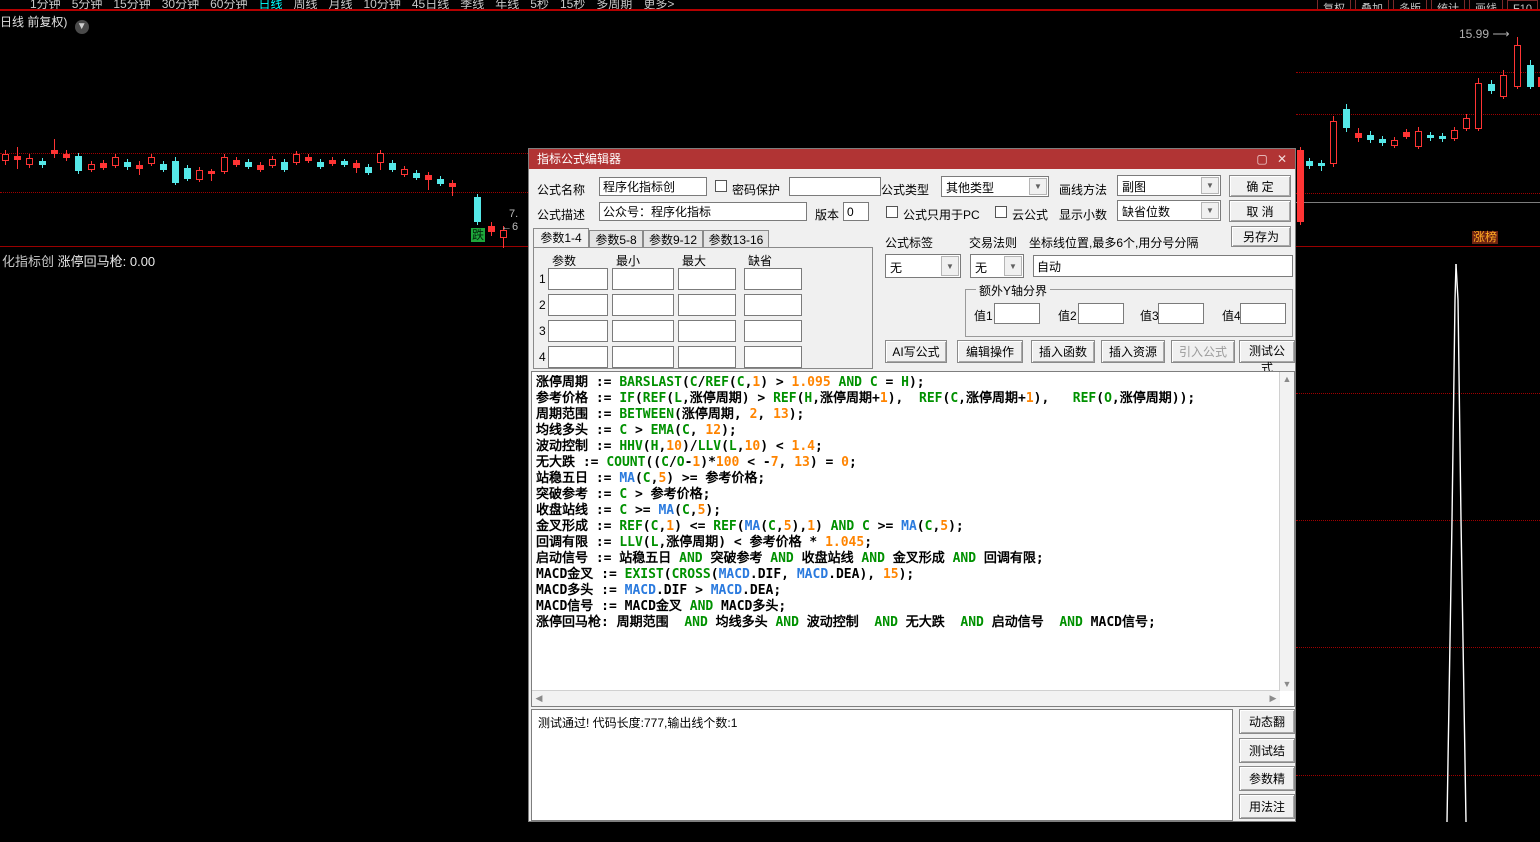 This screenshot has height=842, width=1540. What do you see at coordinates (1267, 815) in the screenshot?
I see `side-button-用法注释: 用法注释` at bounding box center [1267, 815].